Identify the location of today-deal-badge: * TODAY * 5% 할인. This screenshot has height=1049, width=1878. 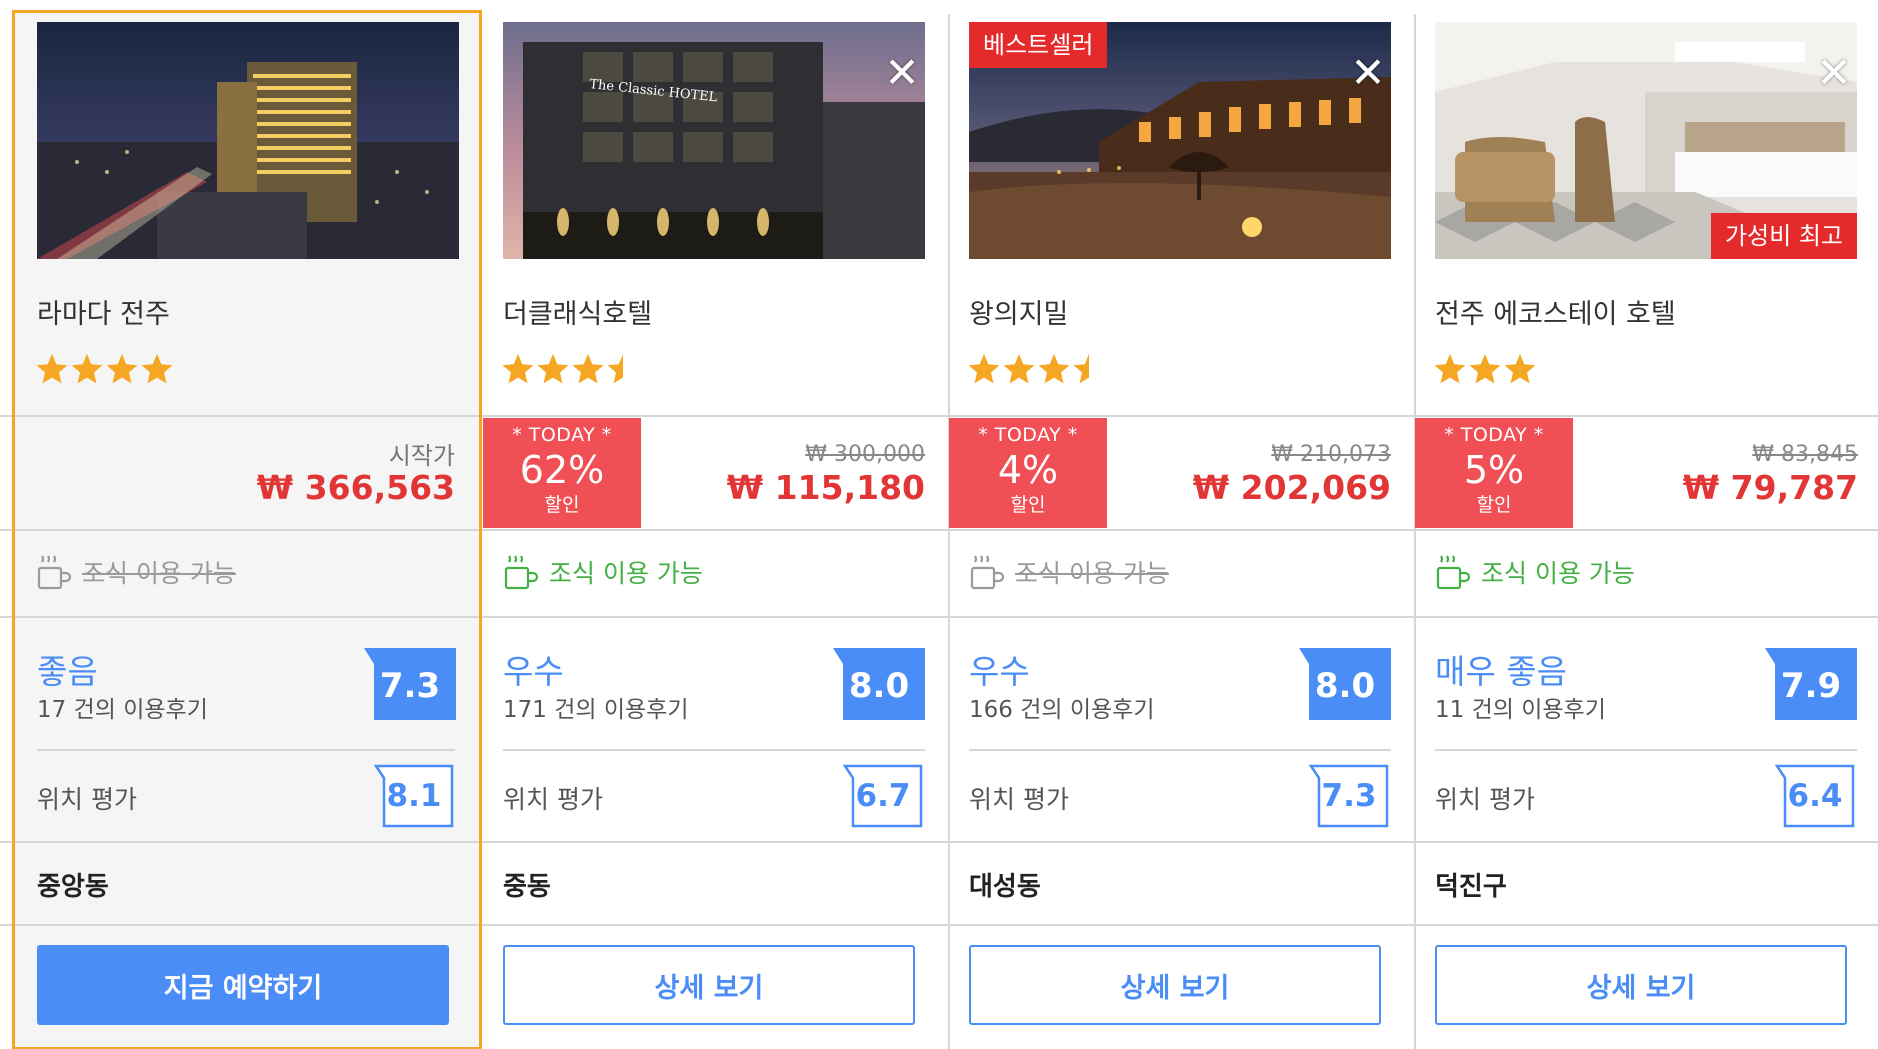
(1494, 473).